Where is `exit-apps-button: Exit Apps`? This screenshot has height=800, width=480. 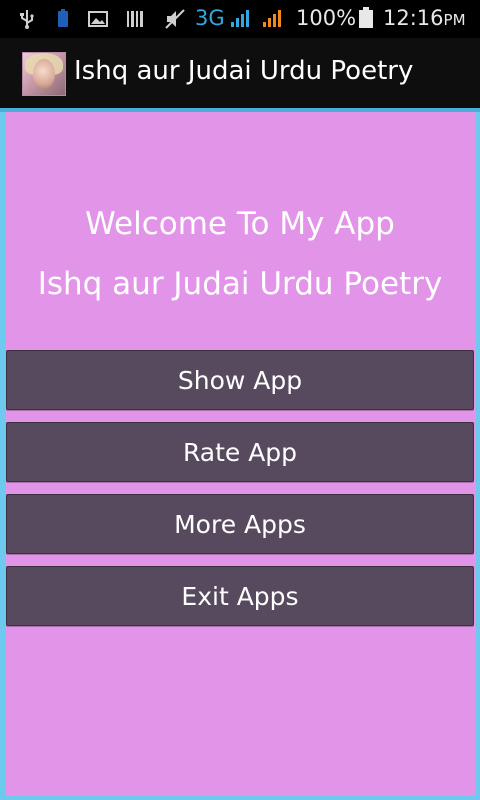
exit-apps-button: Exit Apps is located at coordinates (240, 596).